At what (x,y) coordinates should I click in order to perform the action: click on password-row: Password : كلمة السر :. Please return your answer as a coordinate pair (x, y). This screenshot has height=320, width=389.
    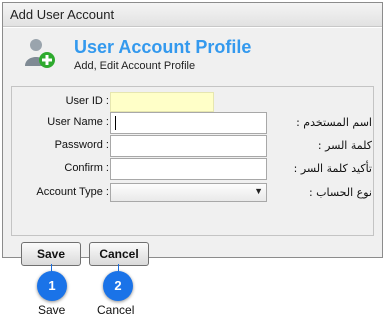
    Looking at the image, I should click on (192, 146).